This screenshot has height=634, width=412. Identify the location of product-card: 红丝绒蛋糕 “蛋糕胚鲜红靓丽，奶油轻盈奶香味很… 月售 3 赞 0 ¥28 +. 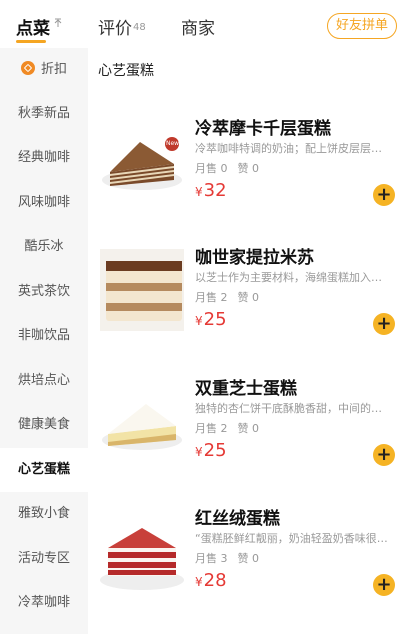
(250, 564).